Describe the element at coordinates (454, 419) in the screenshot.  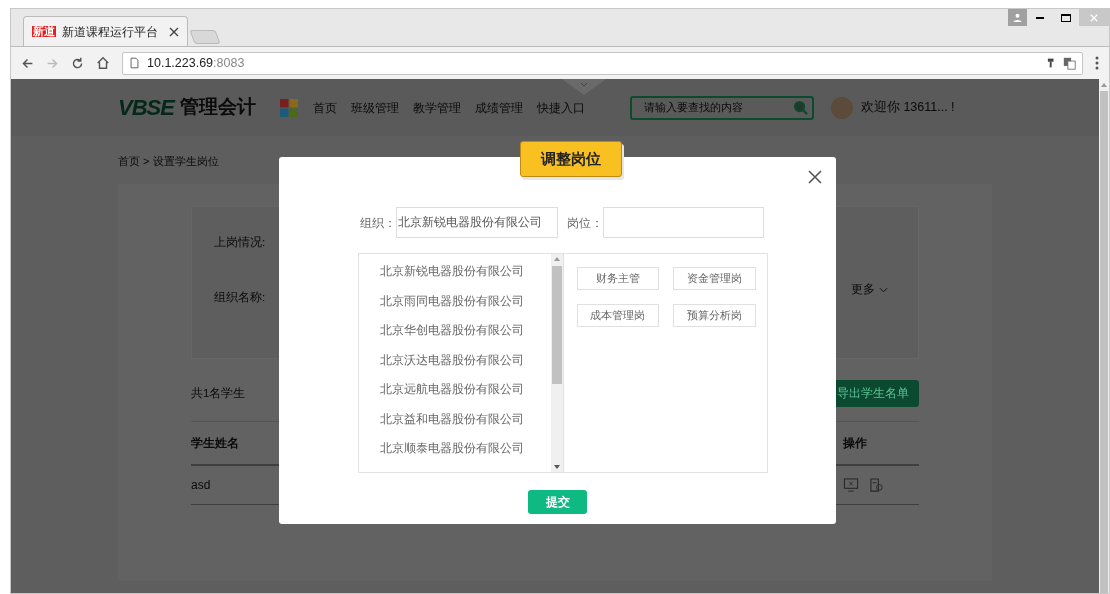
I see `company-item: 北京益和电器股份有限公司` at that location.